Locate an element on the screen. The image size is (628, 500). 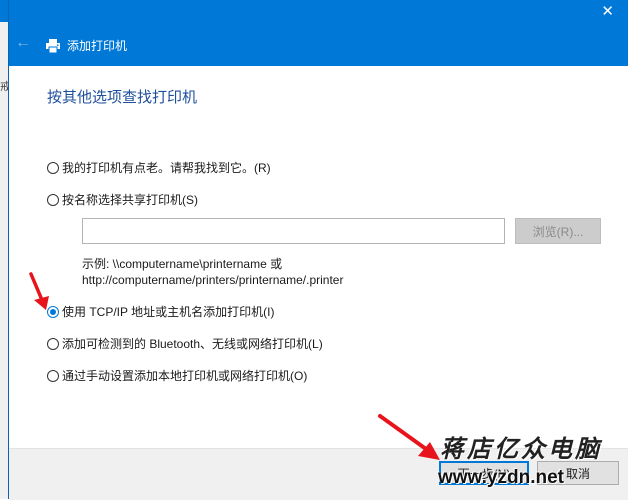
nav-title: 添加打印机 is located at coordinates (97, 46).